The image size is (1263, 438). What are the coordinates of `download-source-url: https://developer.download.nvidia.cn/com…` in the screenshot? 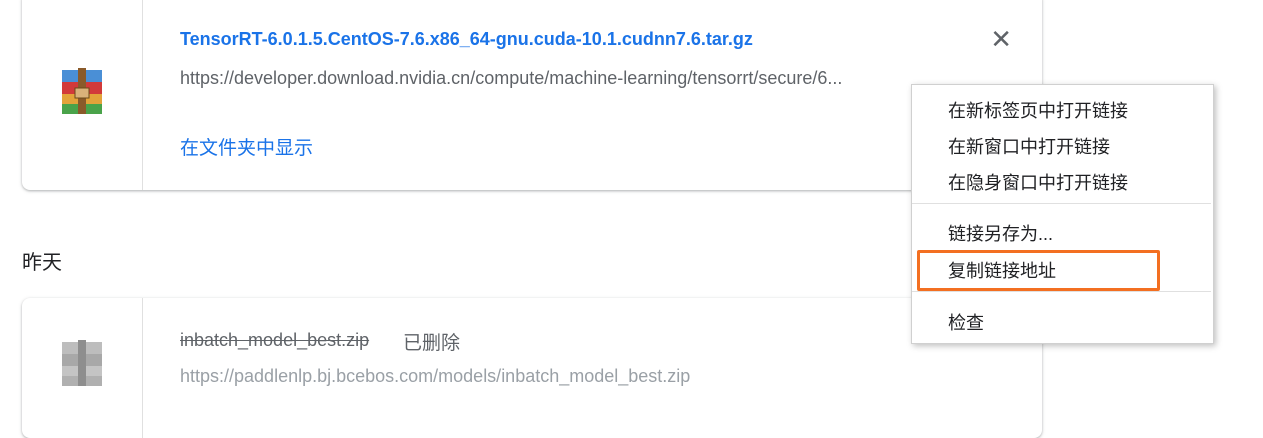 It's located at (511, 78).